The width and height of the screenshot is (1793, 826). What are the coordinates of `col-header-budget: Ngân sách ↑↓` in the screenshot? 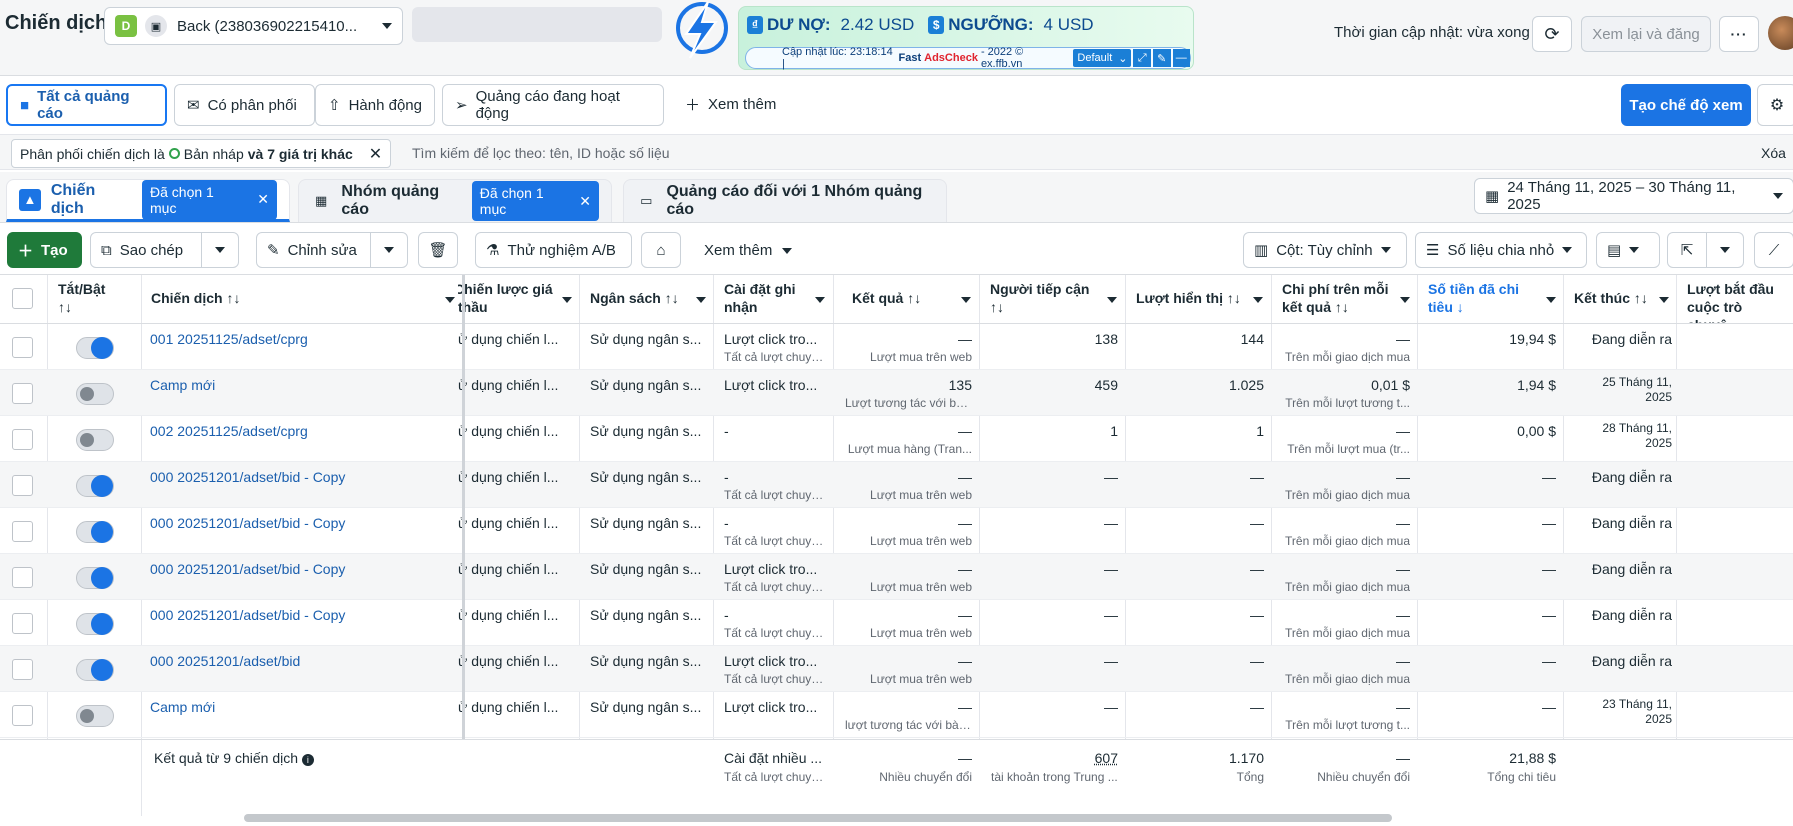 It's located at (647, 299).